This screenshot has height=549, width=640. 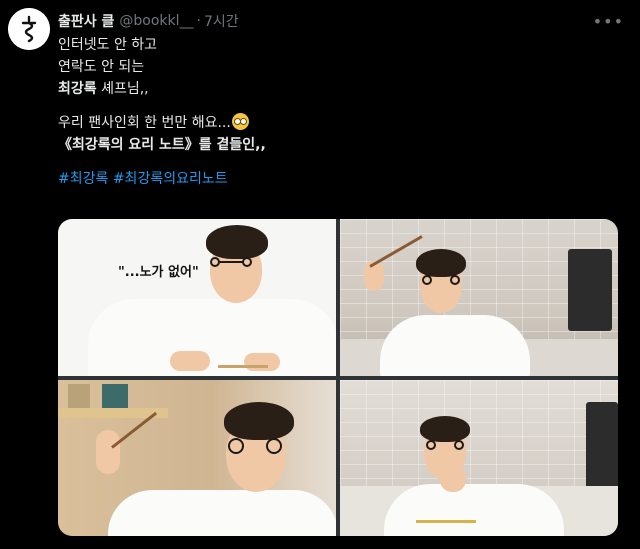 What do you see at coordinates (101, 67) in the screenshot?
I see `tweet-line: 연락도 안 되는` at bounding box center [101, 67].